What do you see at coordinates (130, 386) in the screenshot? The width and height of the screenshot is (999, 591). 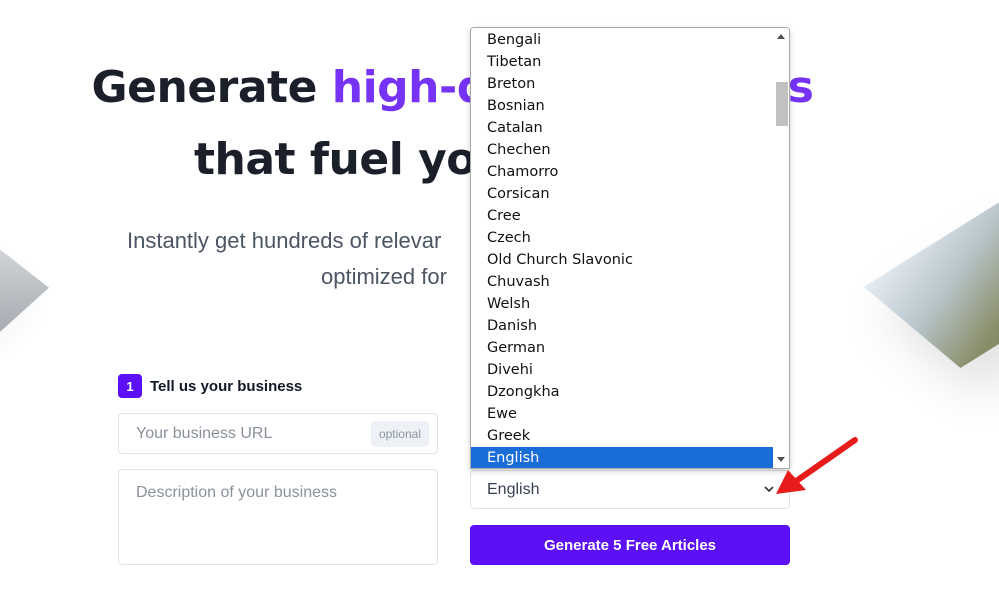 I see `step-number-badge: 1` at bounding box center [130, 386].